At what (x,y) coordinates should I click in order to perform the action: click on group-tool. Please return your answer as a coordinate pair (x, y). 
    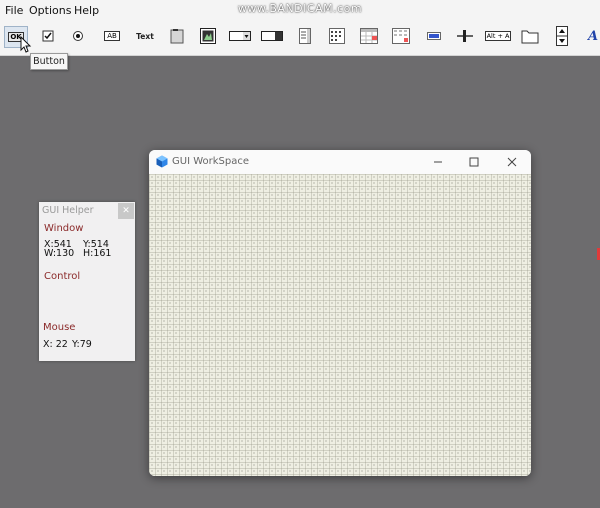
    Looking at the image, I should click on (177, 36).